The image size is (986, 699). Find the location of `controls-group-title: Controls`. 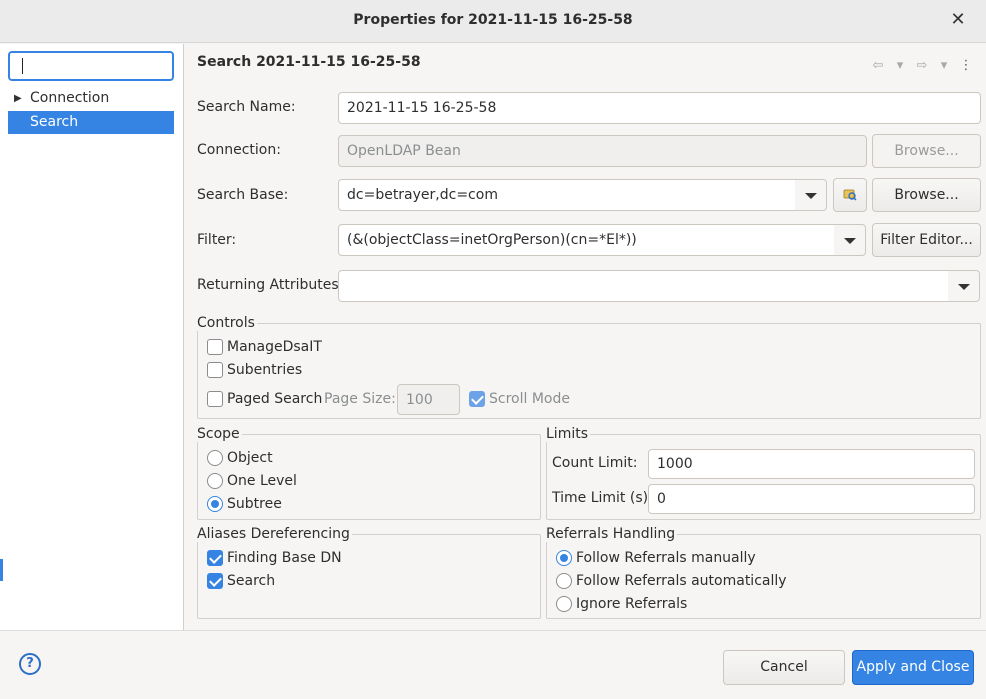

controls-group-title: Controls is located at coordinates (227, 323).